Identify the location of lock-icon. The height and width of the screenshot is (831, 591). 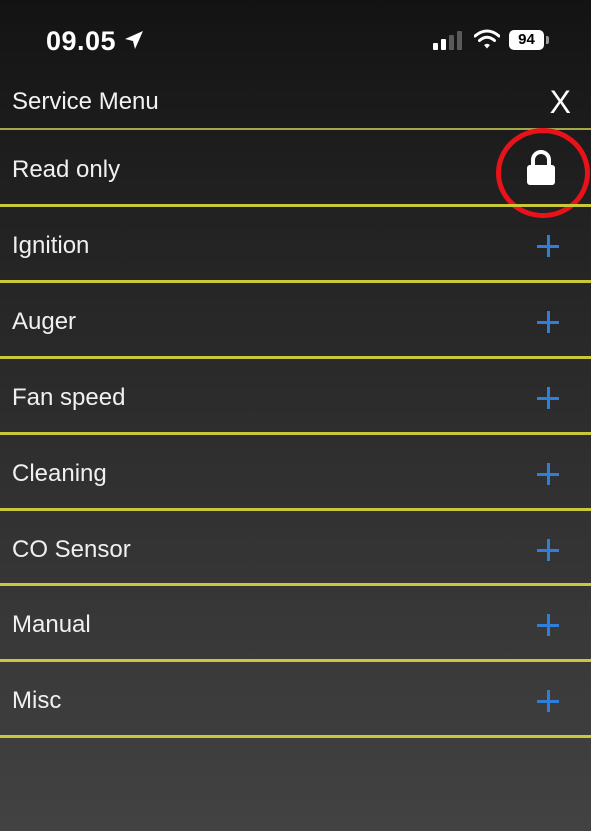
(541, 167).